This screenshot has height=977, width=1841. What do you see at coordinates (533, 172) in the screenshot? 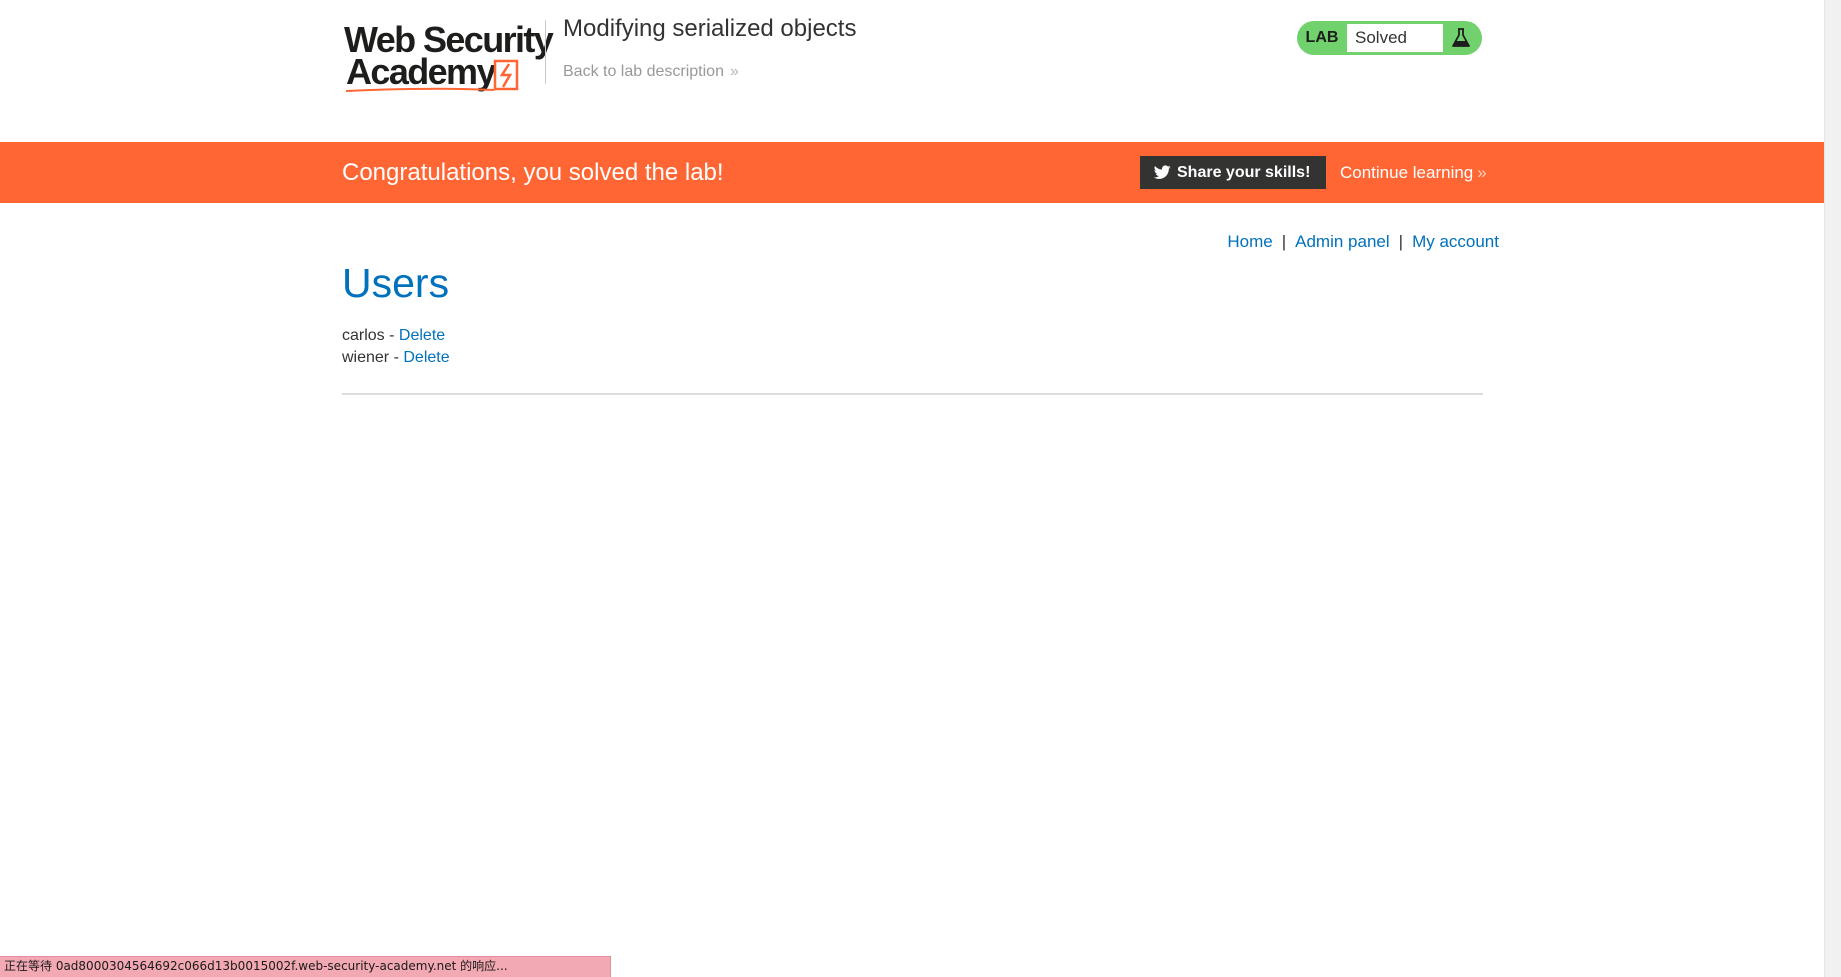
I see `congratulations-message: Congratulations, you solved the lab!` at bounding box center [533, 172].